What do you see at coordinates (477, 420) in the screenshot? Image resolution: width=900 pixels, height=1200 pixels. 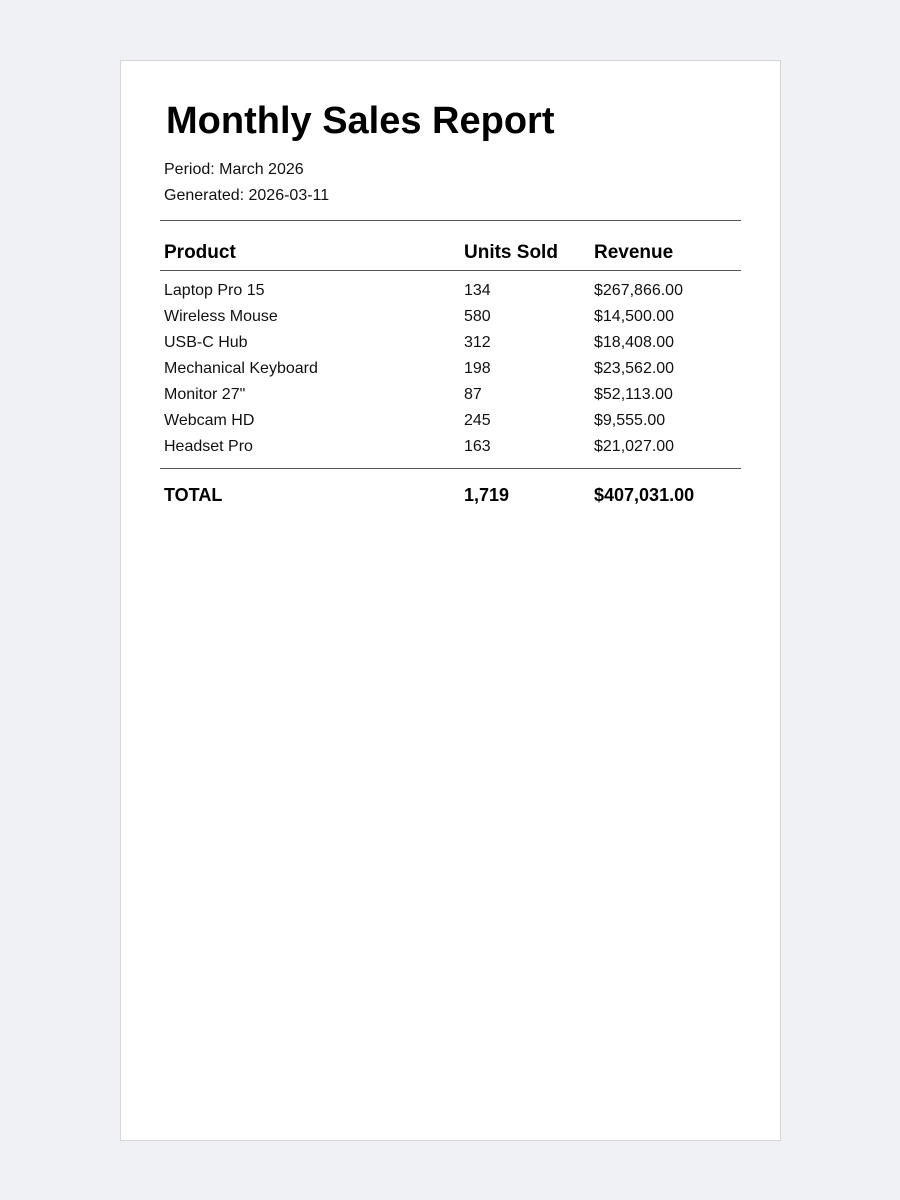 I see `cell-units: 245` at bounding box center [477, 420].